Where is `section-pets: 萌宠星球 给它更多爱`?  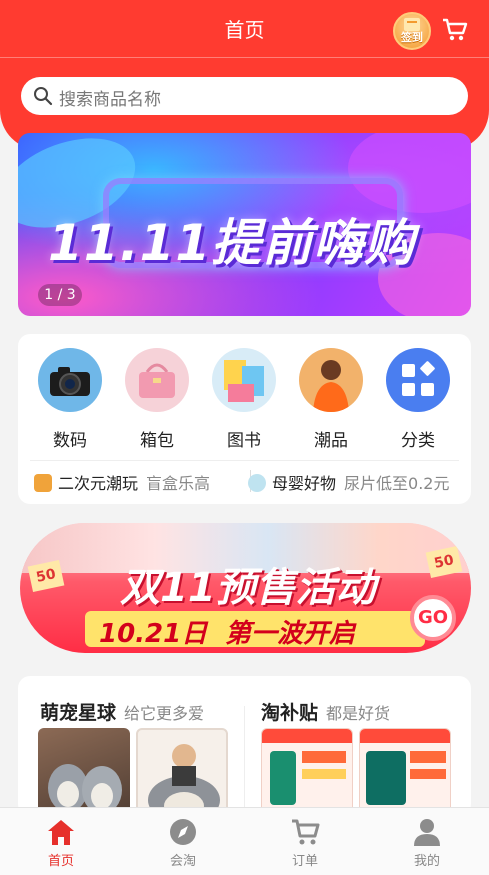 section-pets: 萌宠星球 给它更多爱 is located at coordinates (122, 711).